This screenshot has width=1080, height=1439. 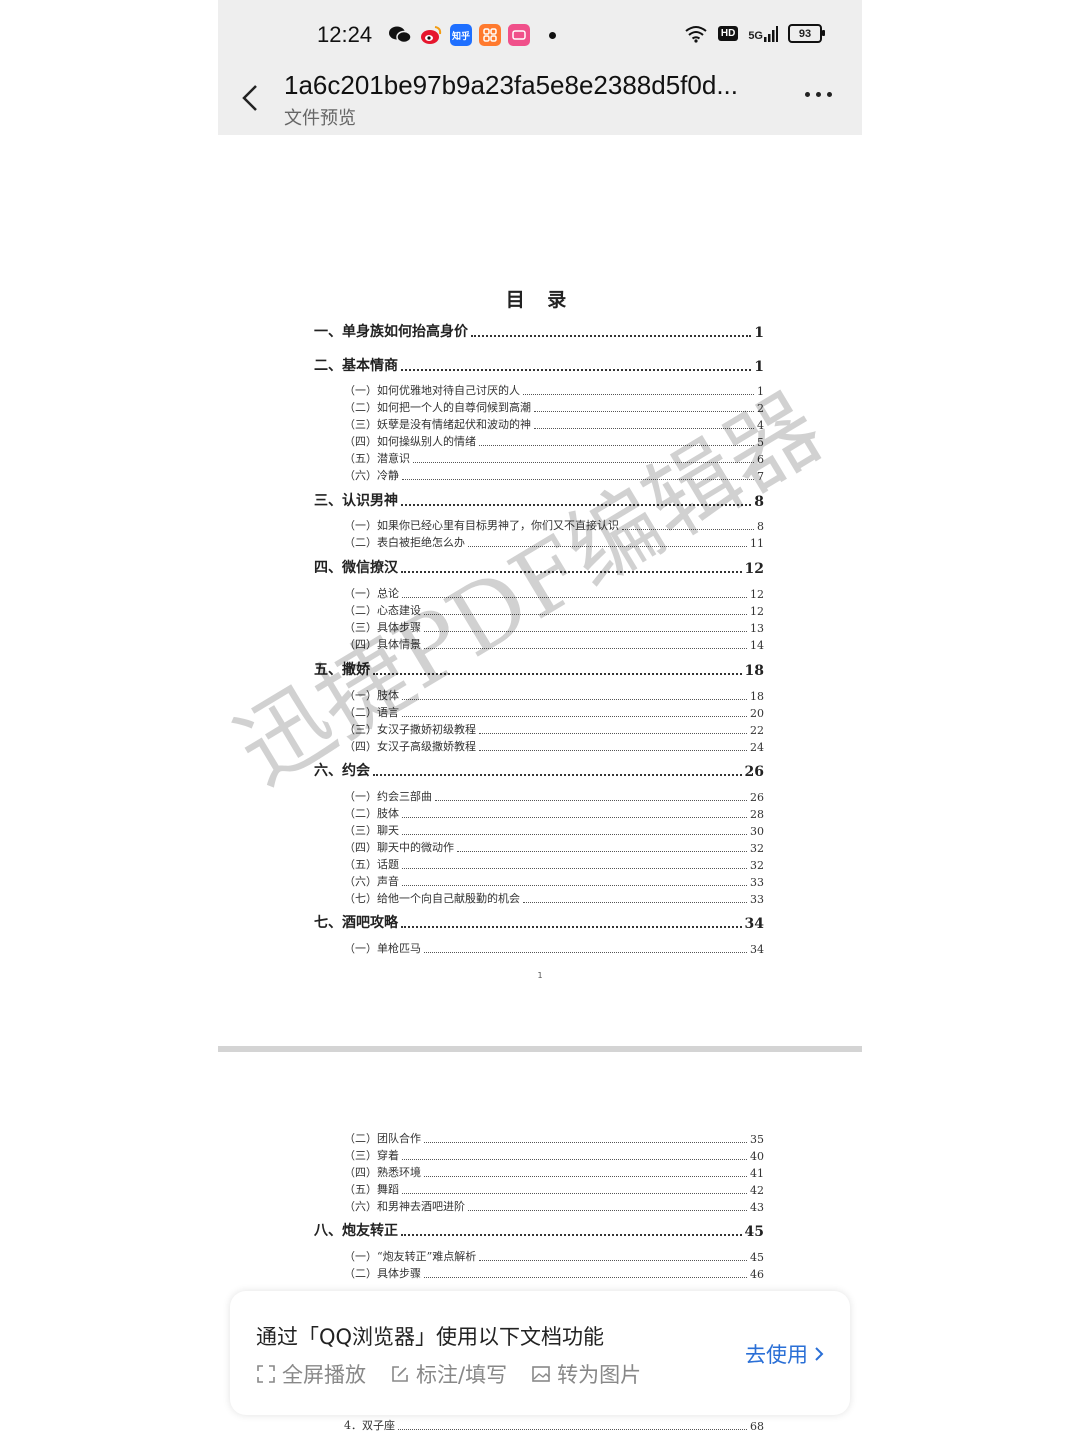 I want to click on toc-entry-title: （三）穿着, so click(x=371, y=1155).